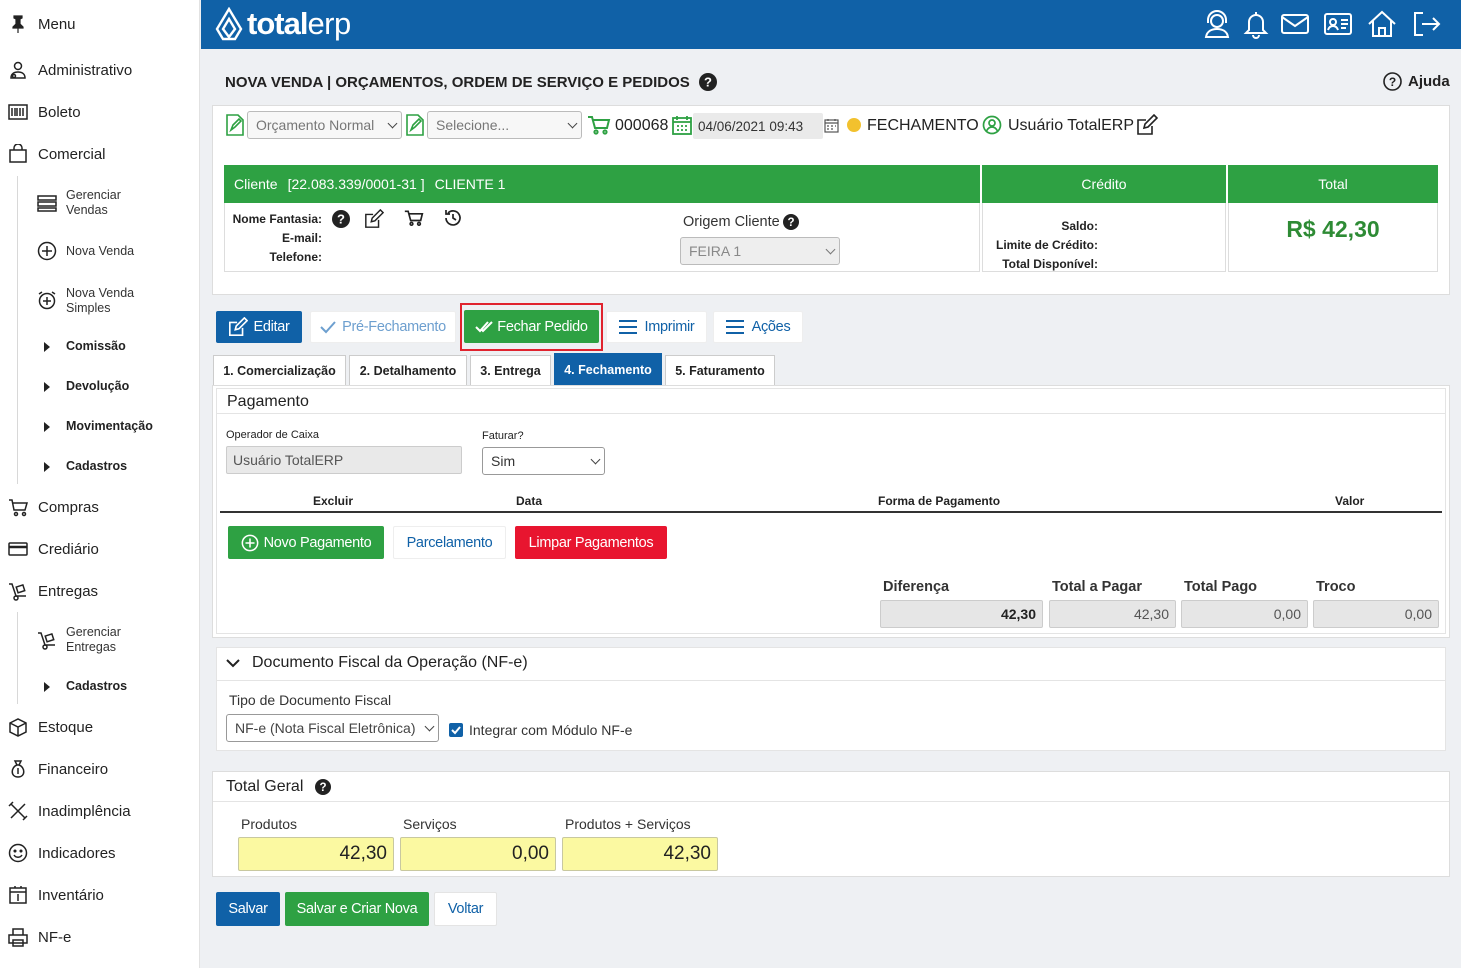 This screenshot has width=1461, height=968. I want to click on origem-select: FEIRA 1, so click(760, 251).